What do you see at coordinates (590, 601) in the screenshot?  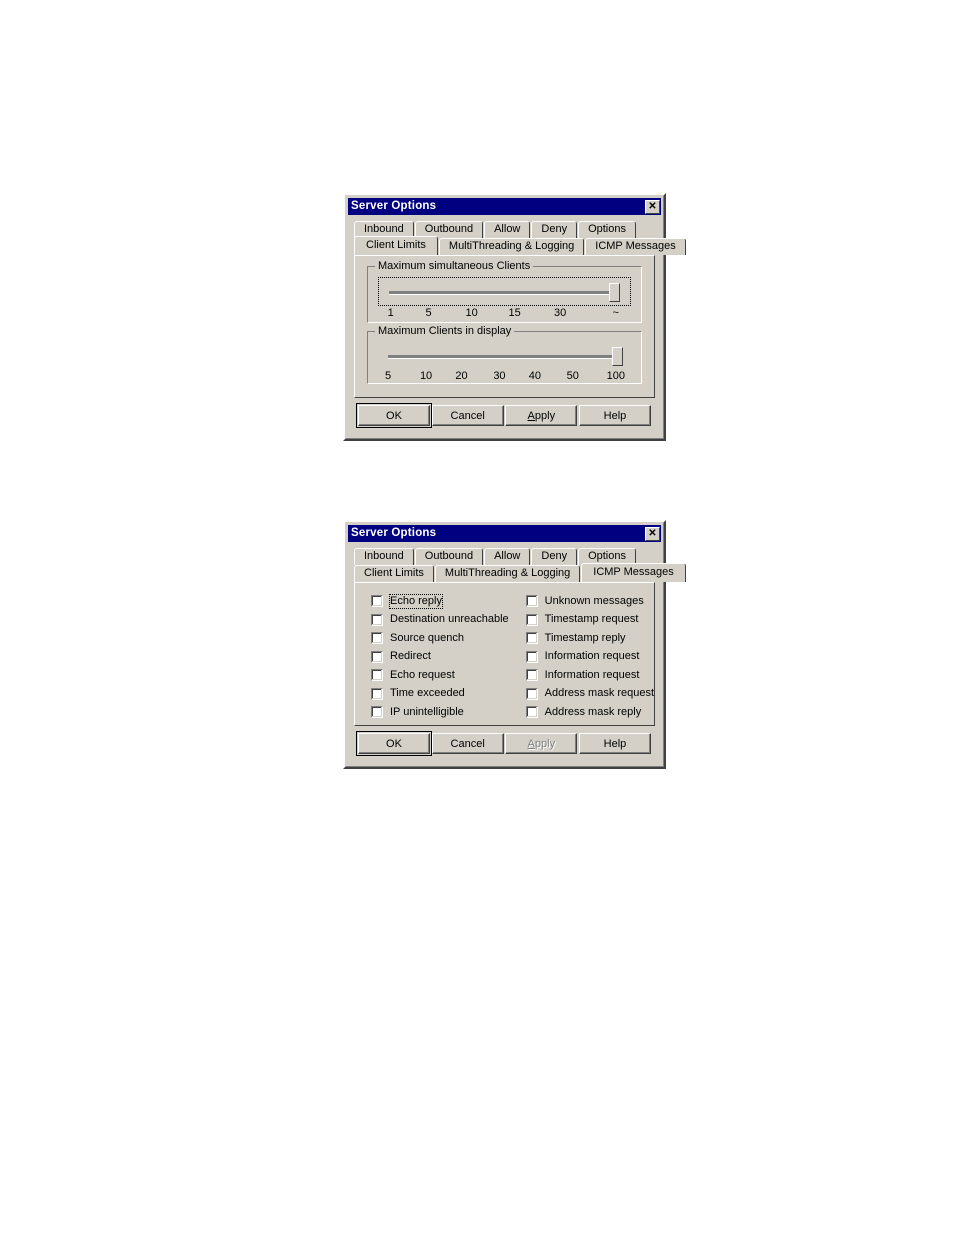 I see `checkbox-unknown-messages: Unknown messages` at bounding box center [590, 601].